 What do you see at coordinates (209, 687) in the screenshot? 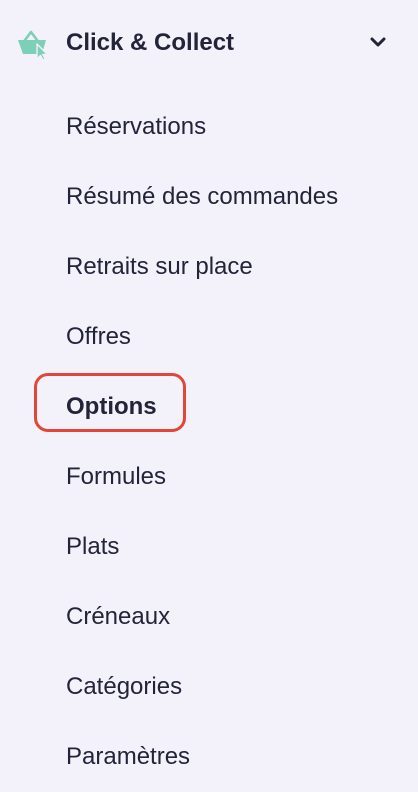
I see `menu-item-categories: Catégories` at bounding box center [209, 687].